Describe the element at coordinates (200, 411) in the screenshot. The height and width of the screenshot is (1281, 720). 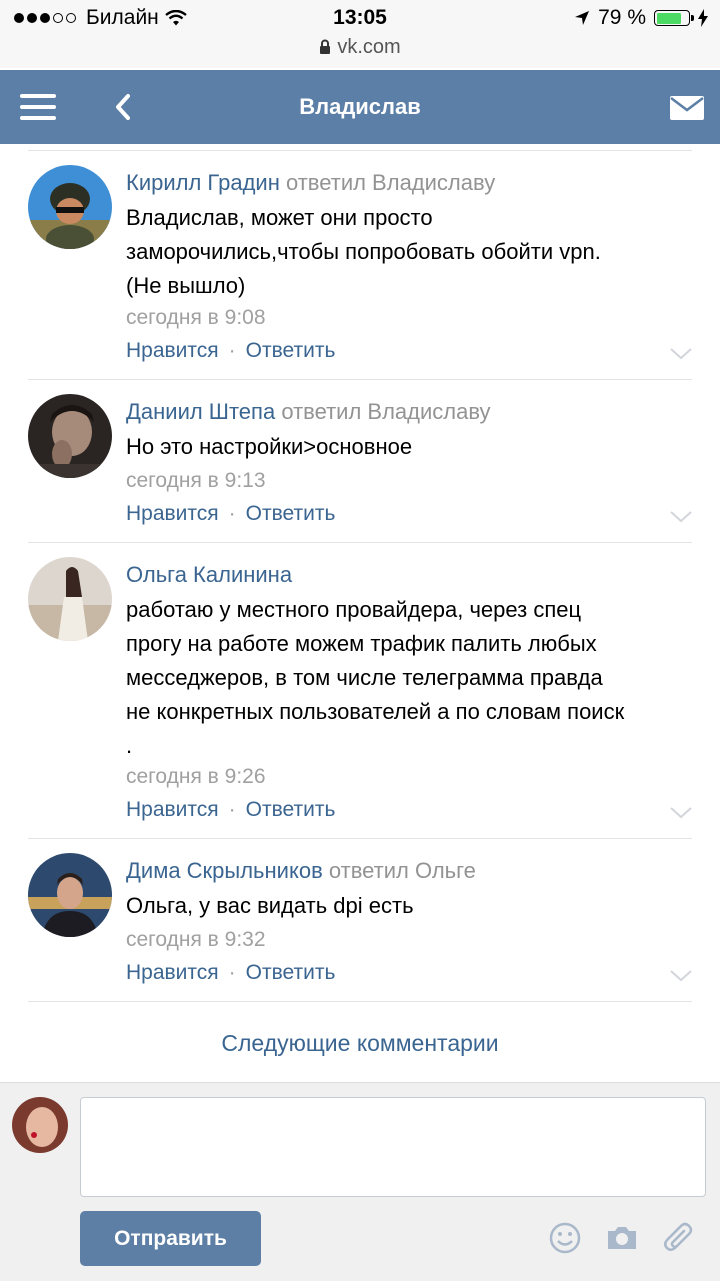
I see `comment-author: Даниил Штепа` at that location.